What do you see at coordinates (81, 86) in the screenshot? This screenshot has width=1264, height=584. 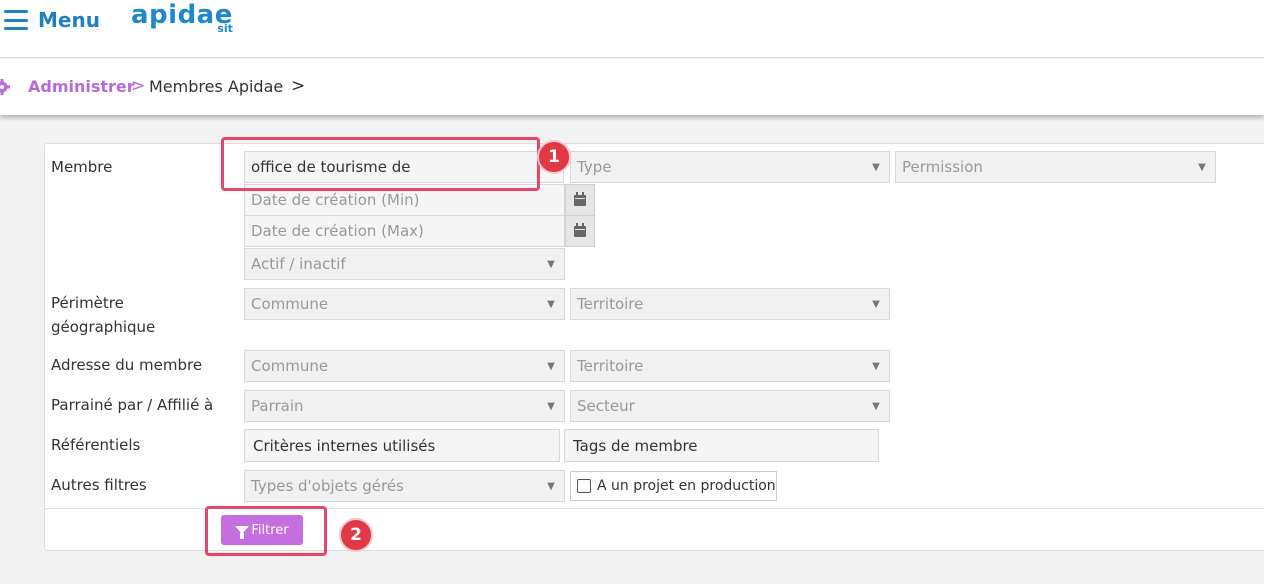 I see `breadcrumb-administrer: Administrer` at bounding box center [81, 86].